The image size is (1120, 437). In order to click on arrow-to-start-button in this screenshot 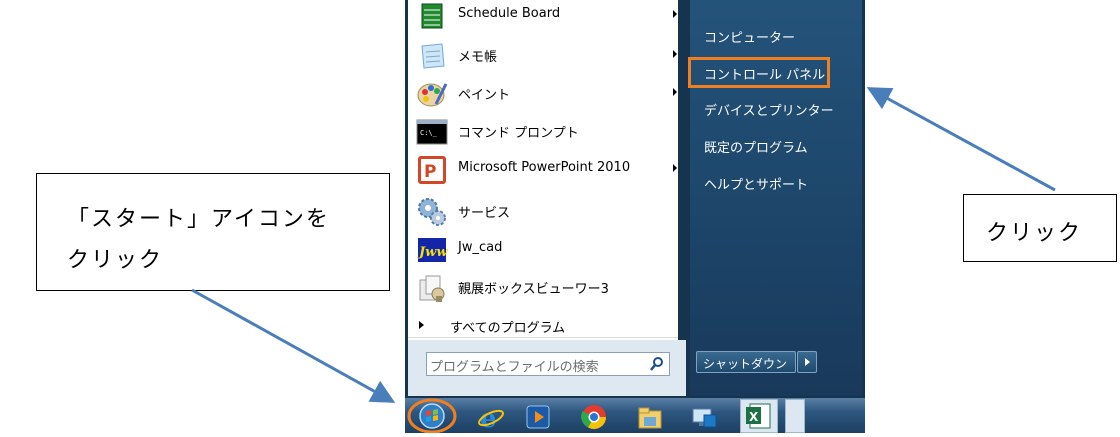, I will do `click(293, 345)`.